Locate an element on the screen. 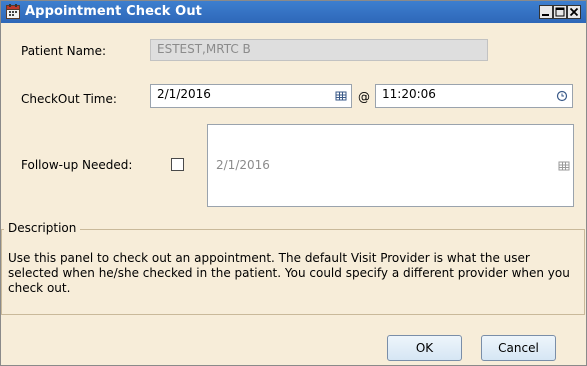 This screenshot has width=587, height=366. maximize-button is located at coordinates (560, 12).